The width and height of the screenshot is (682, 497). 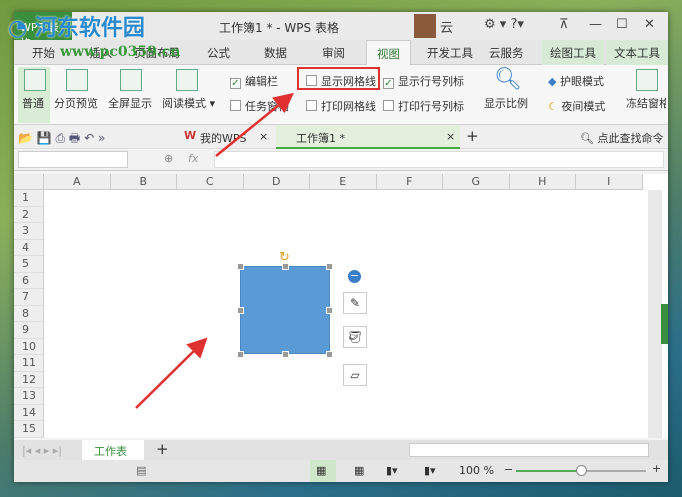 What do you see at coordinates (171, 373) in the screenshot?
I see `arrow-to-sheet` at bounding box center [171, 373].